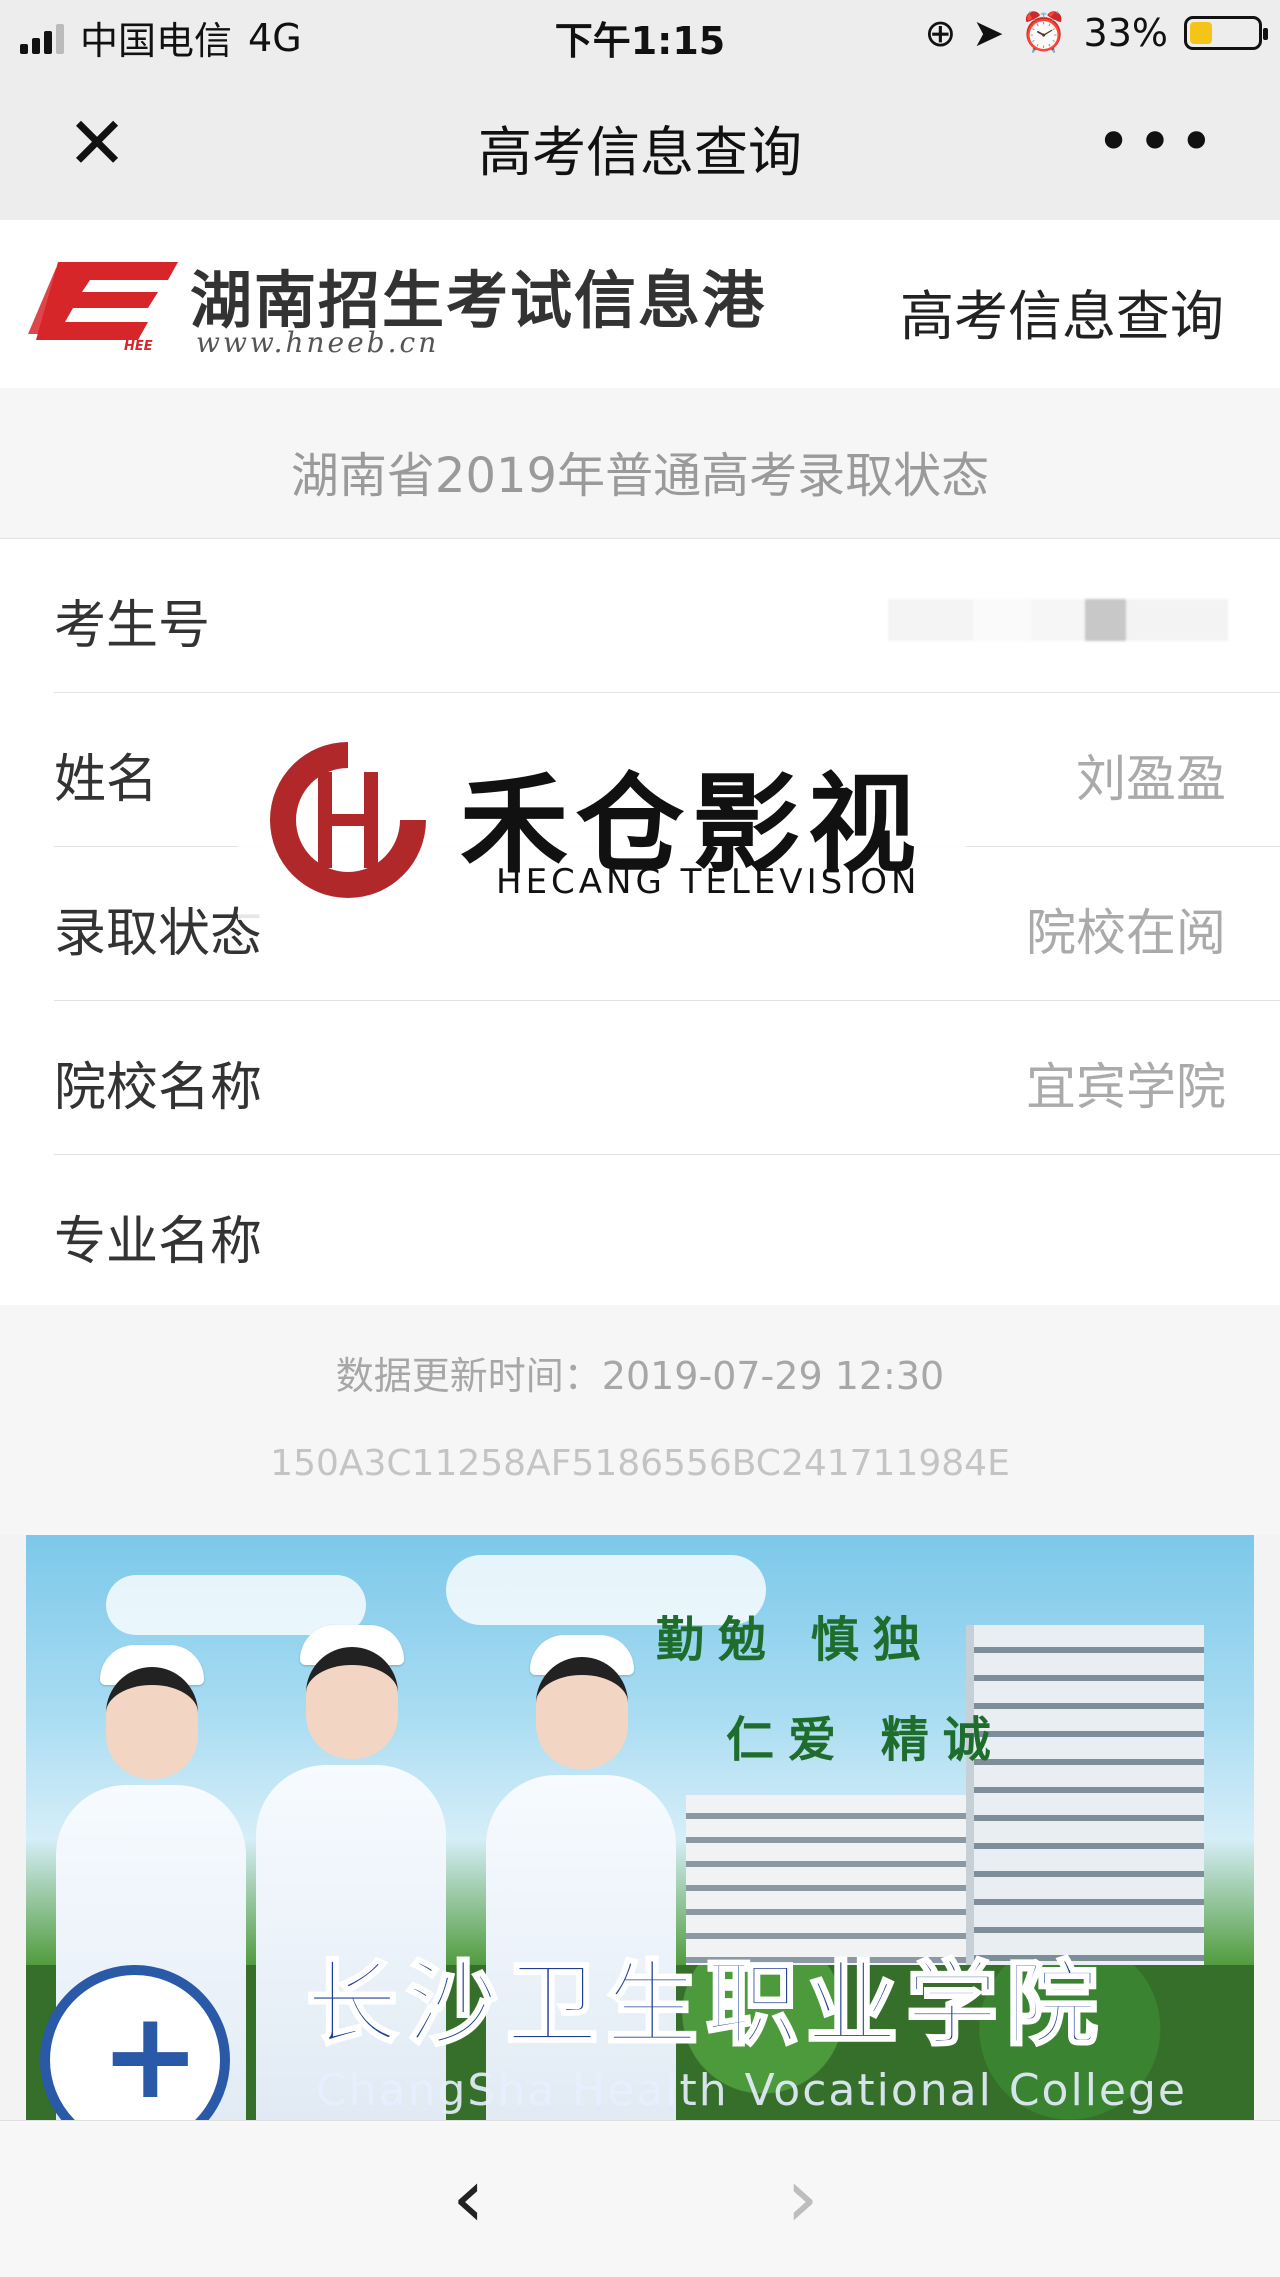 This screenshot has height=2277, width=1280. What do you see at coordinates (667, 1231) in the screenshot?
I see `row-major-name: 专业名称` at bounding box center [667, 1231].